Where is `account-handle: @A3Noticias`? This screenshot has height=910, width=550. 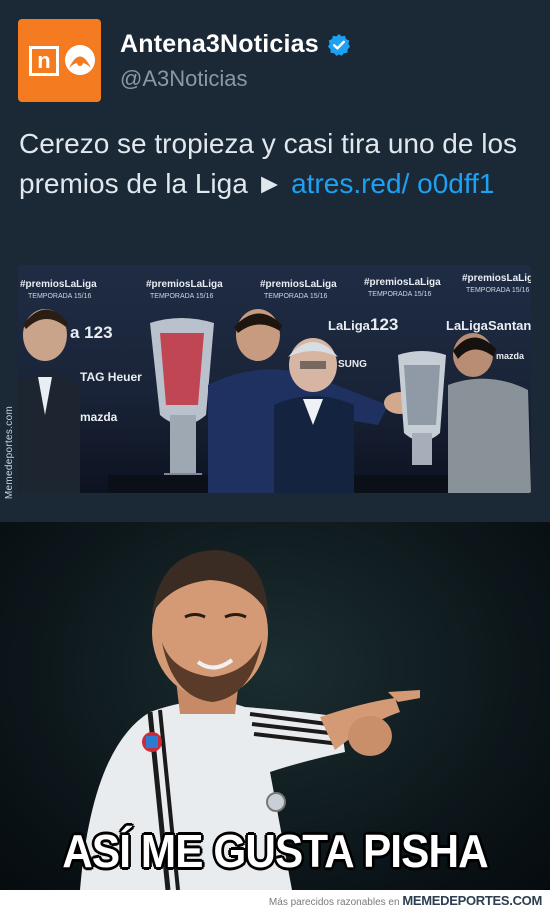
account-handle: @A3Noticias is located at coordinates (184, 79).